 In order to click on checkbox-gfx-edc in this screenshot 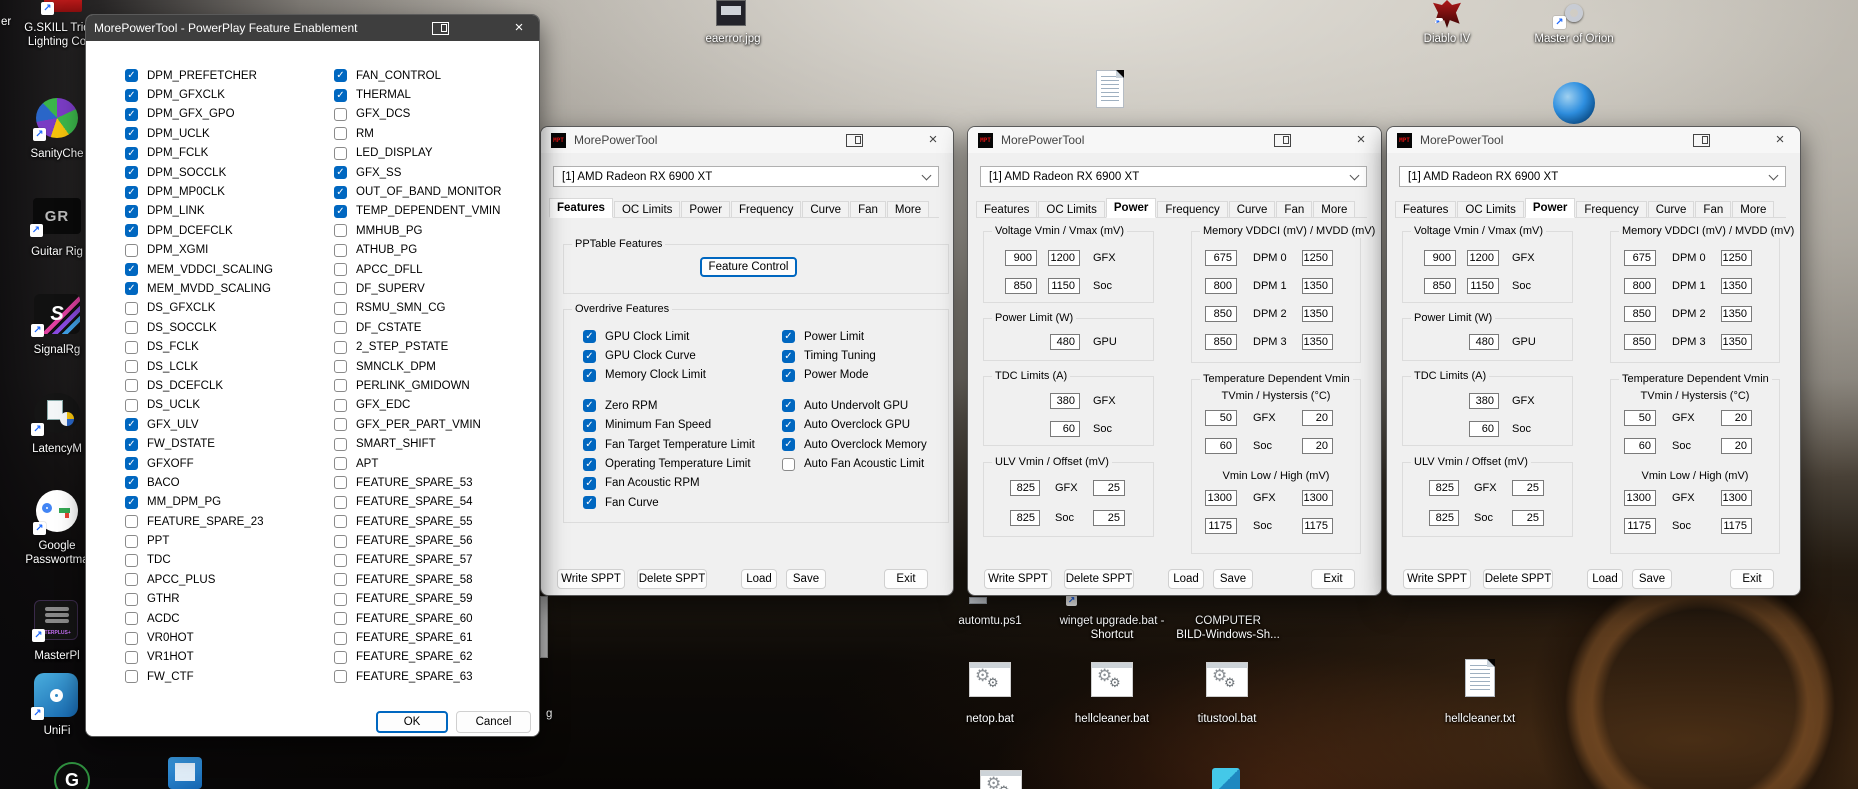, I will do `click(340, 405)`.